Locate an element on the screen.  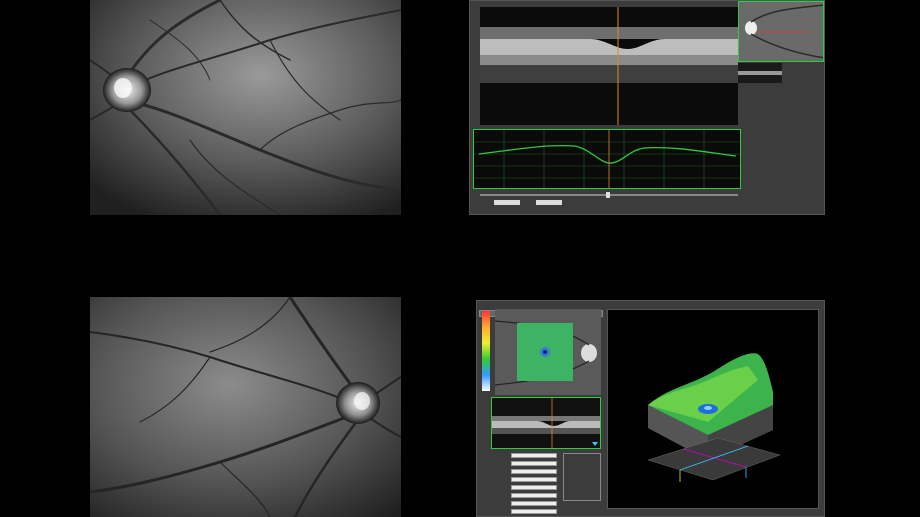
3d-retina-render is located at coordinates (713, 409).